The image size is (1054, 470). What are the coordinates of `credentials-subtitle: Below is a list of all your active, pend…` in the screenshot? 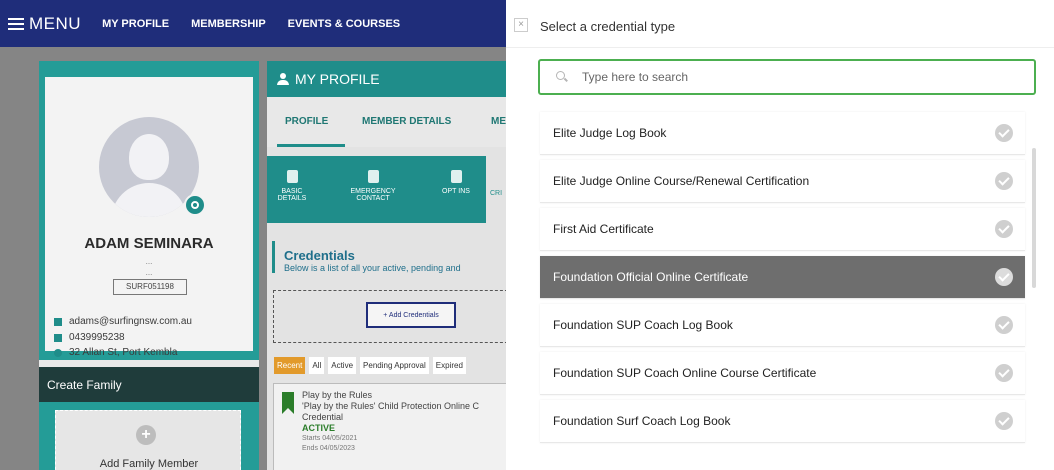 It's located at (372, 268).